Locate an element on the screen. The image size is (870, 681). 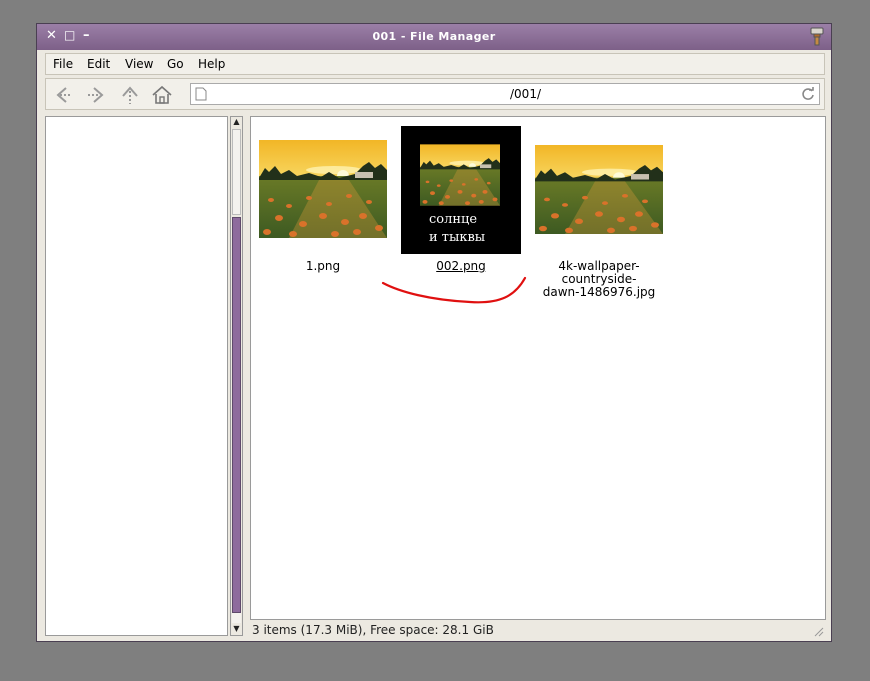
scroll-thumb is located at coordinates (236, 415).